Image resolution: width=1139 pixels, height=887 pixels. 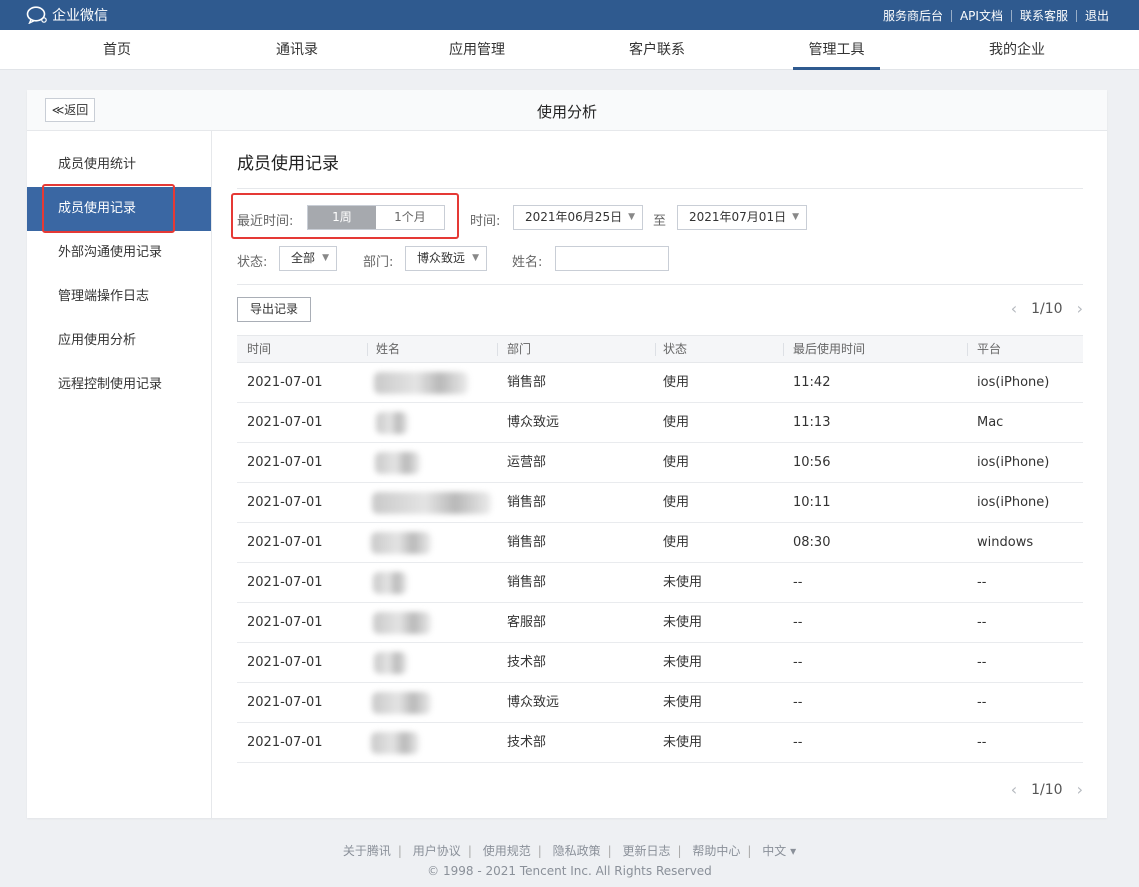 What do you see at coordinates (716, 851) in the screenshot?
I see `footer-link-help-center: 帮助中心` at bounding box center [716, 851].